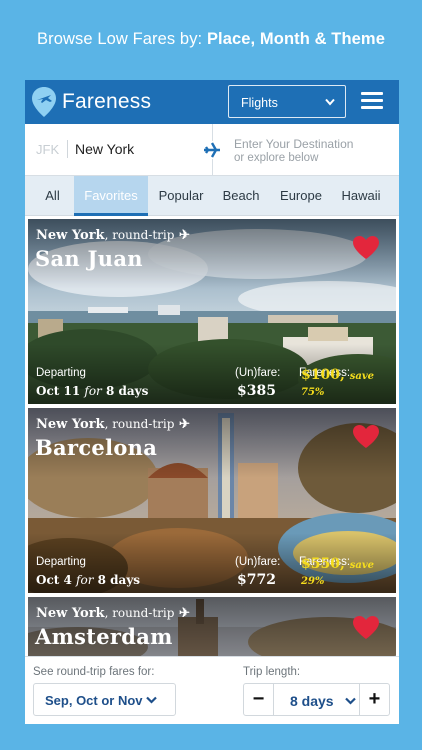  What do you see at coordinates (94, 672) in the screenshot?
I see `months-label: See round-trip fares for:` at bounding box center [94, 672].